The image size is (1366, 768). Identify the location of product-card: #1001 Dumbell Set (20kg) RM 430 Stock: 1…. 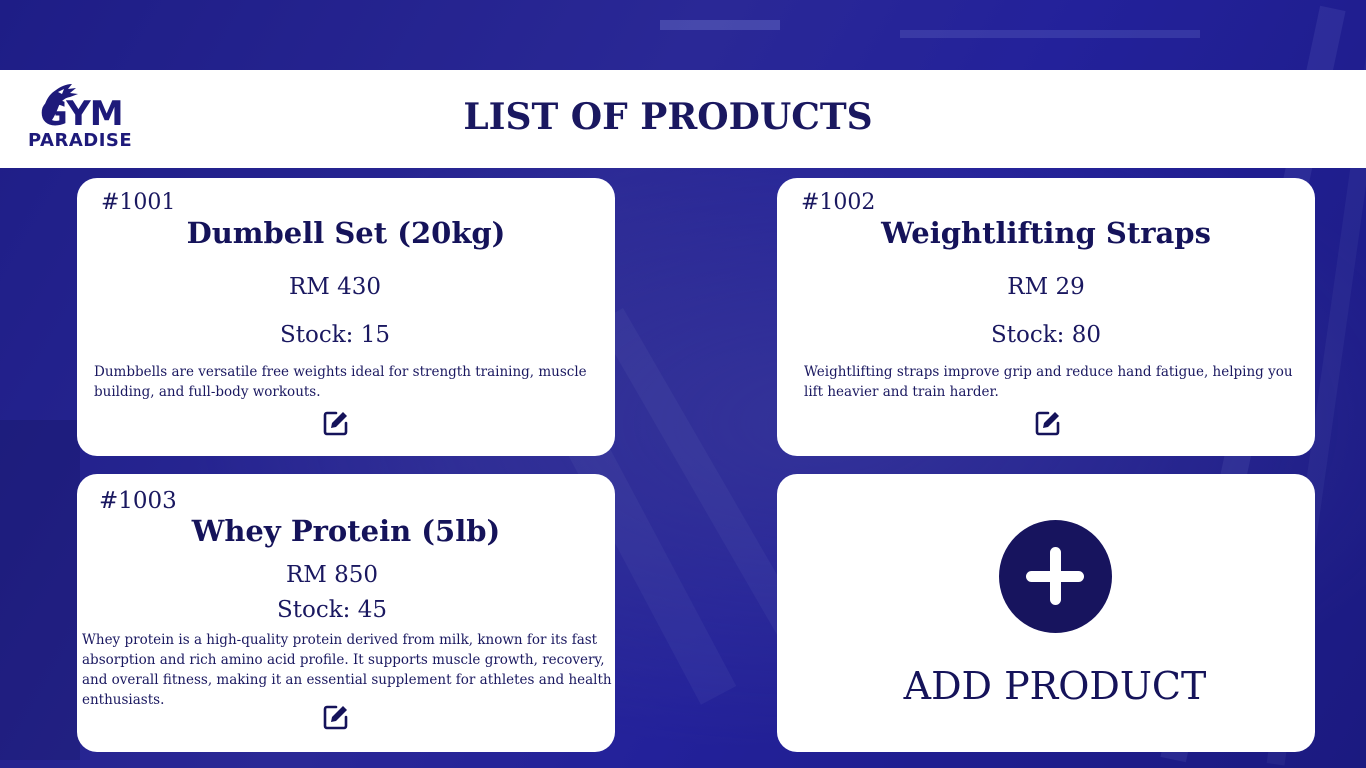
(346, 317).